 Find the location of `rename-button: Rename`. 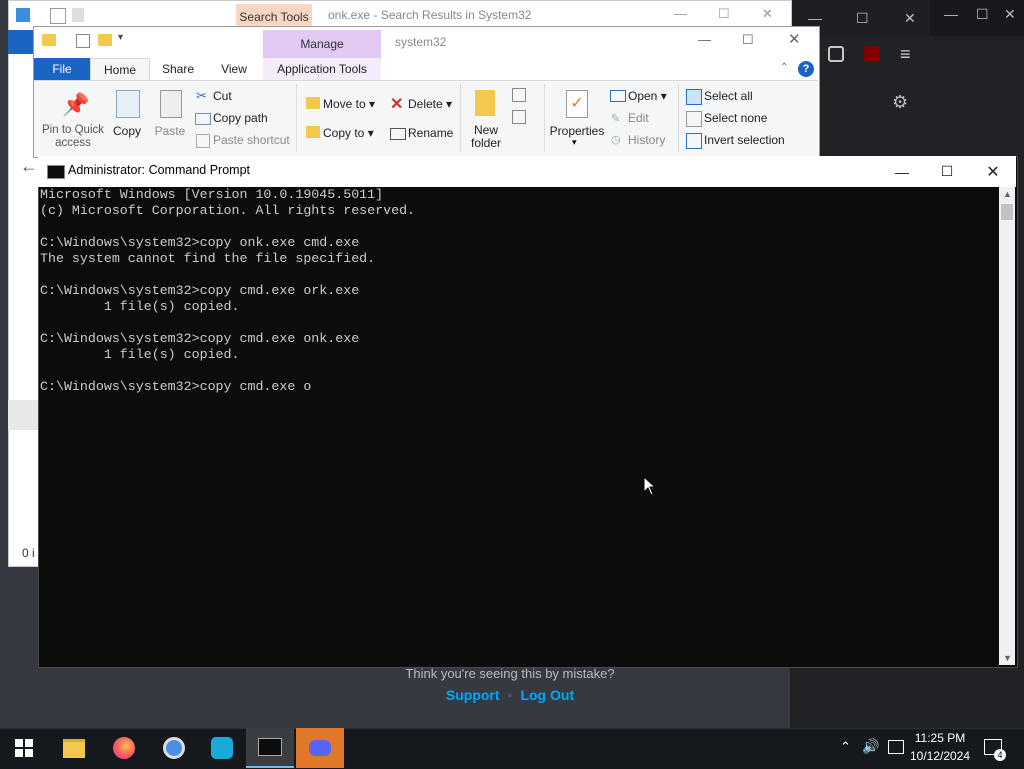

rename-button: Rename is located at coordinates (430, 133).